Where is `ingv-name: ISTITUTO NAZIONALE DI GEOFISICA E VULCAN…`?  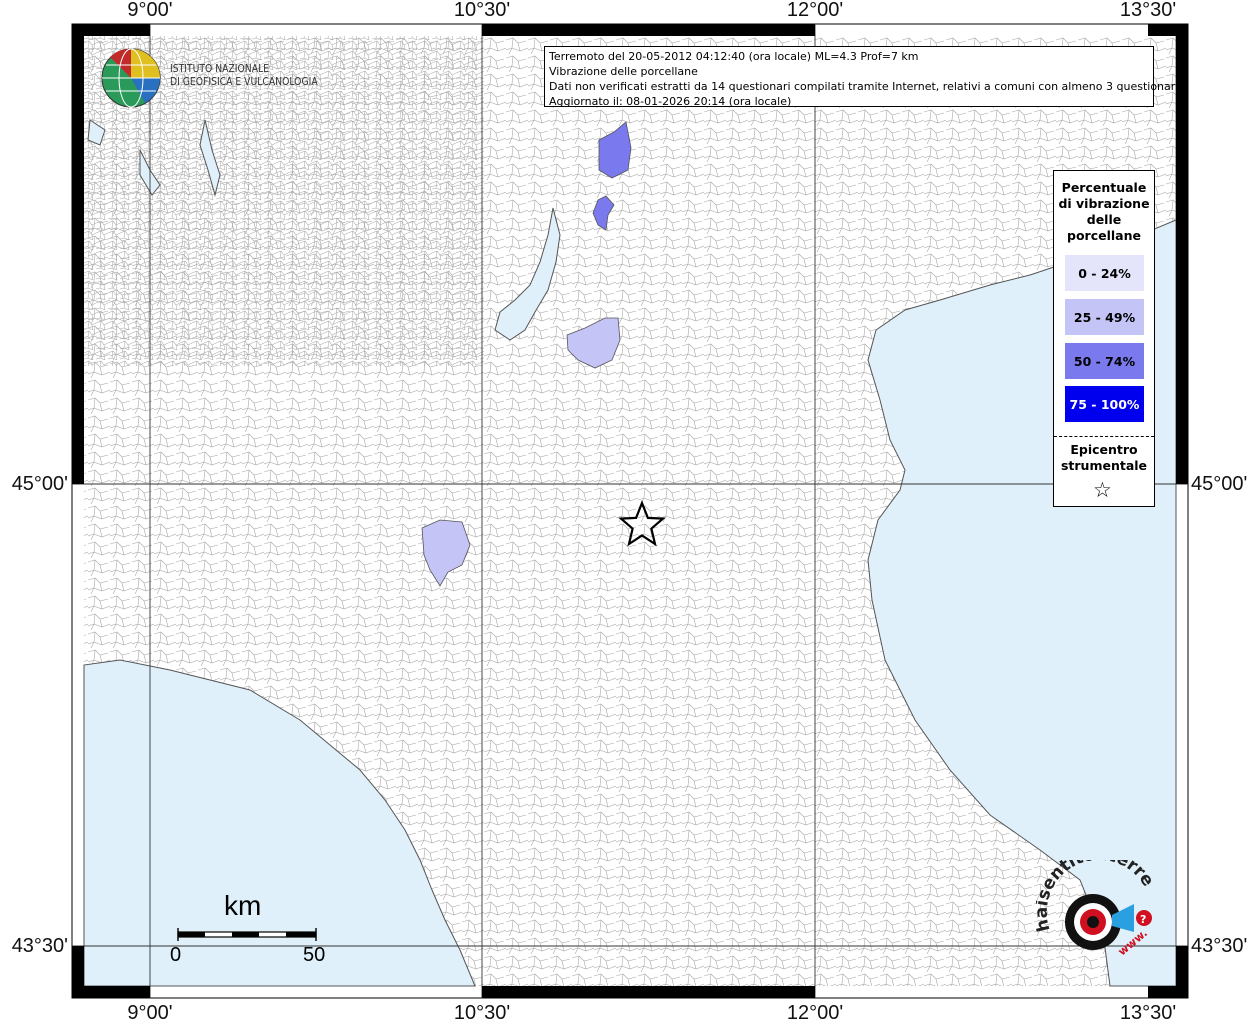 ingv-name: ISTITUTO NAZIONALE DI GEOFISICA E VULCAN… is located at coordinates (244, 76).